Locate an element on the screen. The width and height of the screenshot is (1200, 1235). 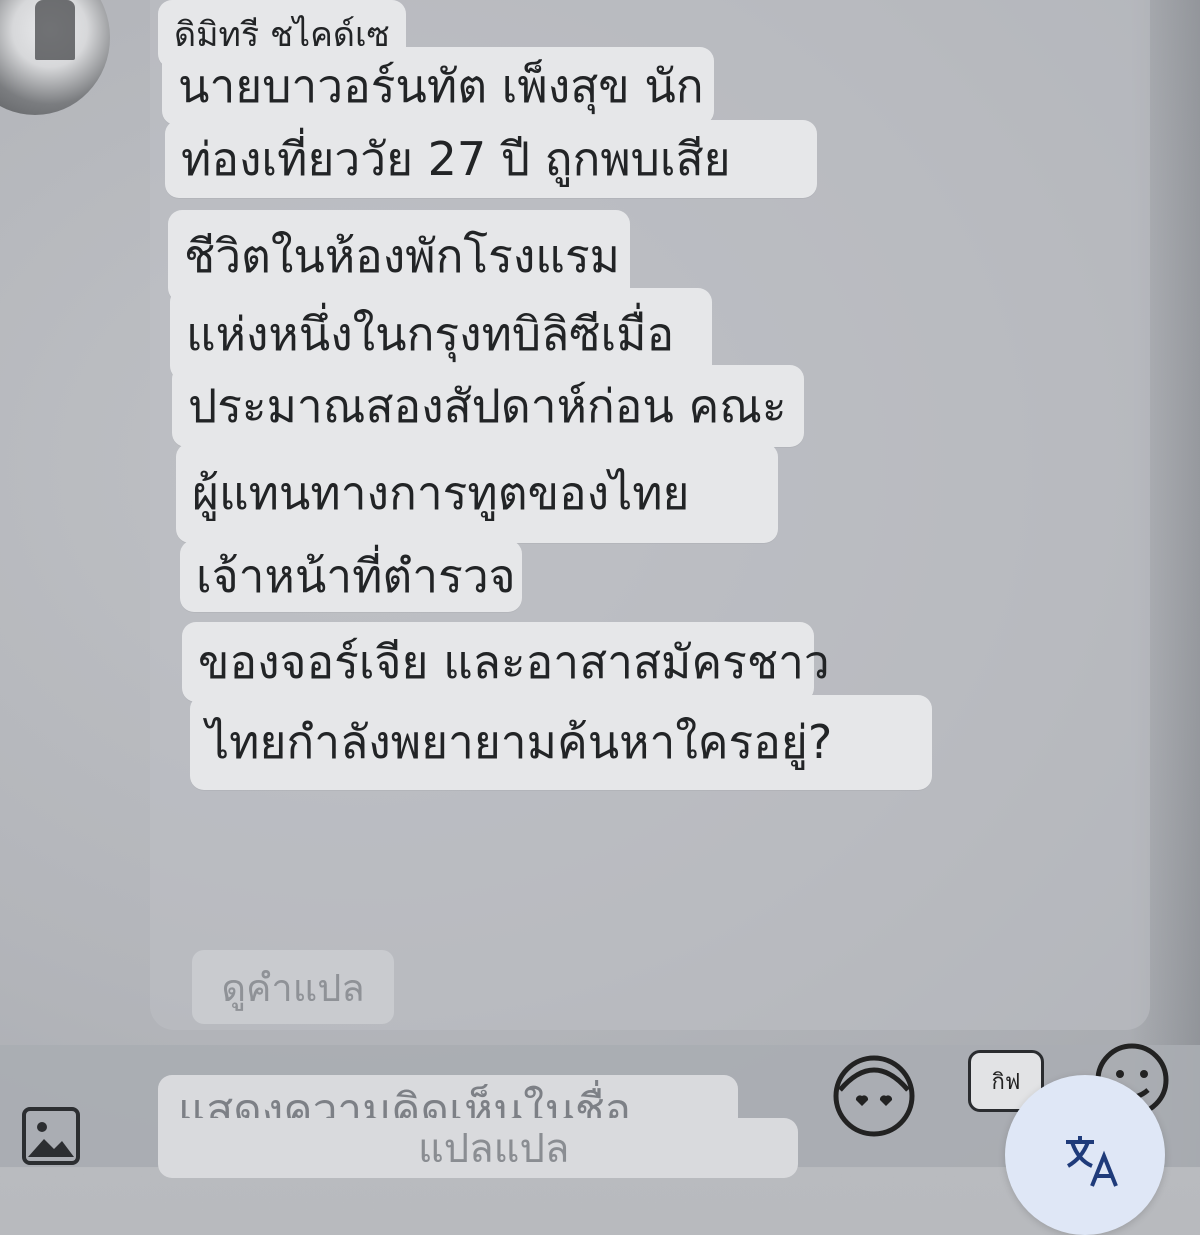
translate-fab is located at coordinates (1085, 1155).